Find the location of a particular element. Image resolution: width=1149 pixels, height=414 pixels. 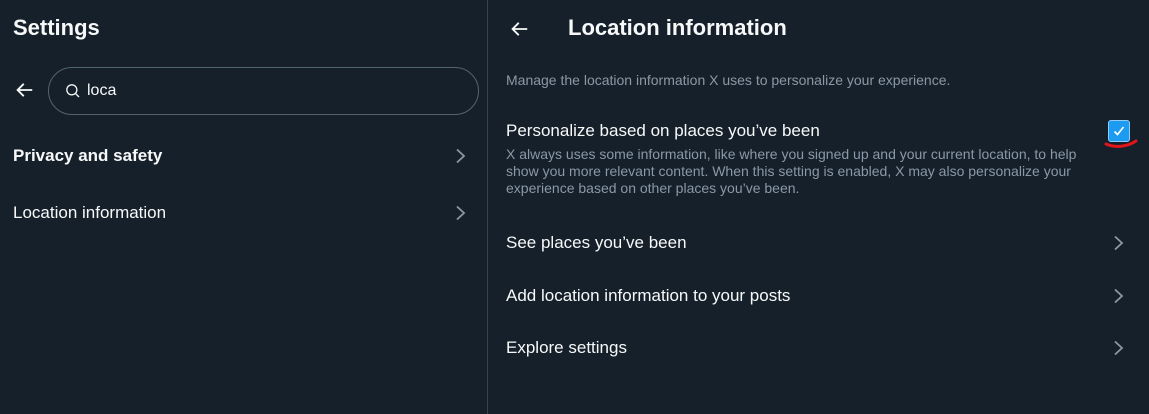

see-places-youve-been-item: See places you’ve been is located at coordinates (818, 243).